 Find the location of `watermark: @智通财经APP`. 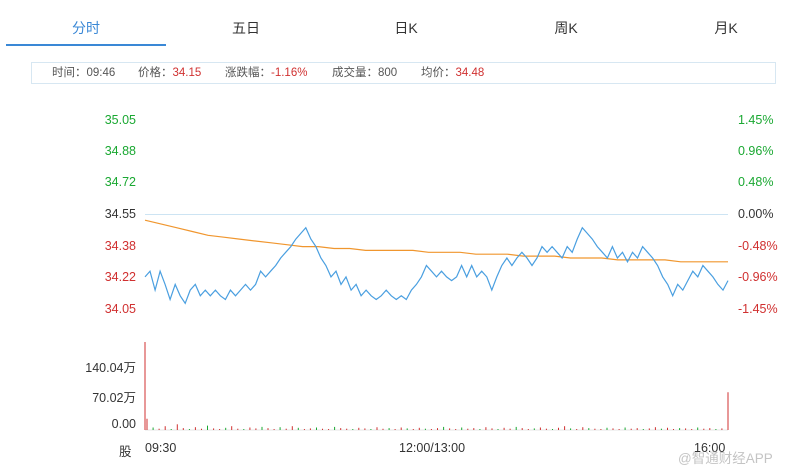

watermark: @智通财经APP is located at coordinates (725, 458).